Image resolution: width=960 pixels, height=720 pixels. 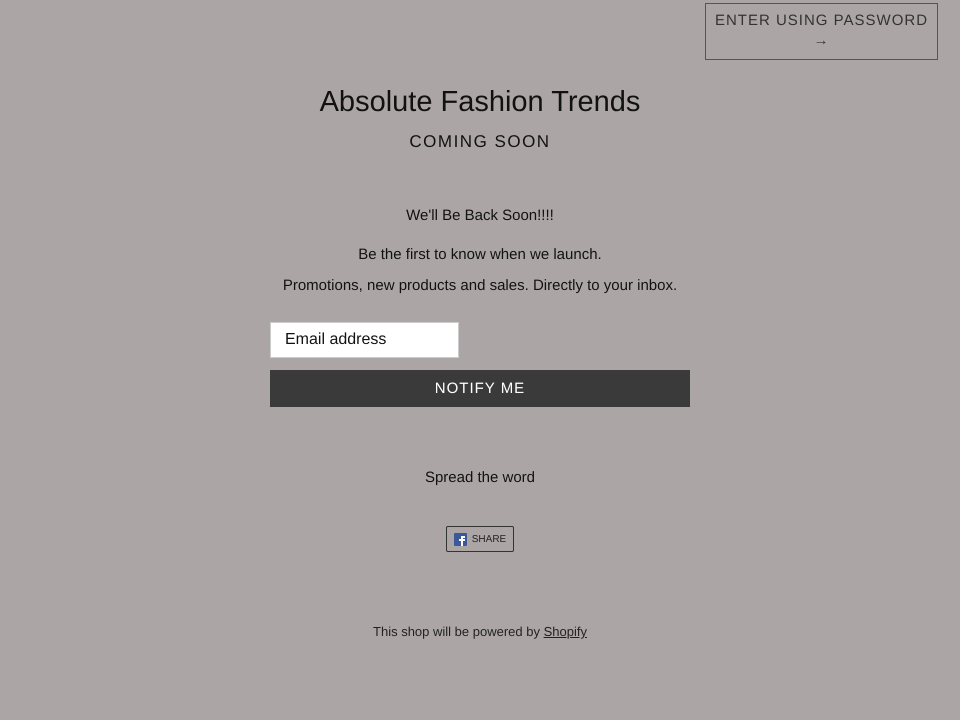 I want to click on message-text: Promotions, new products and sales. Directly to your inbox., so click(x=480, y=285).